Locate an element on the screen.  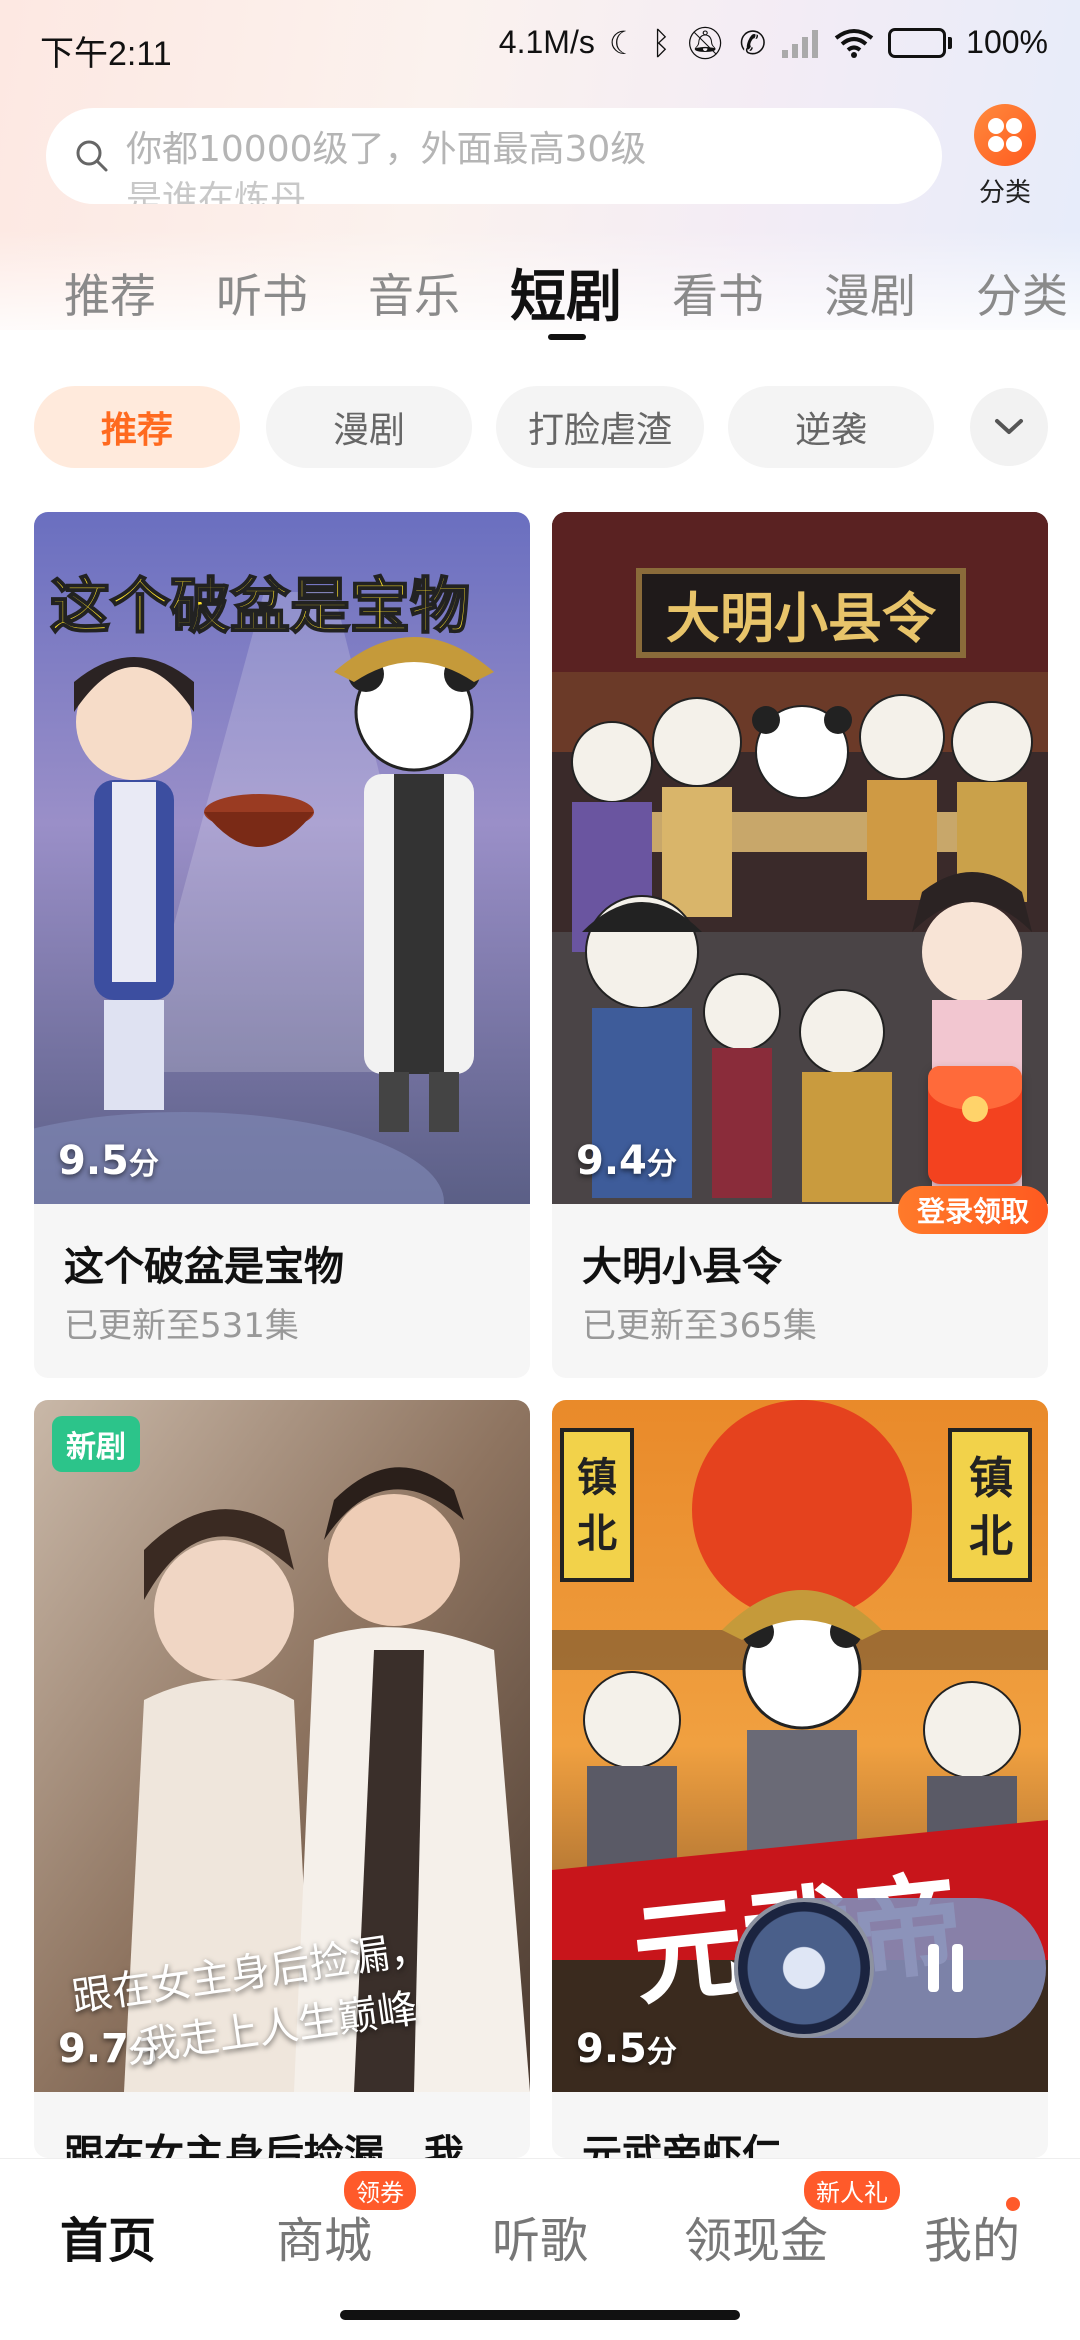
chip-comic-drama: 漫剧 is located at coordinates (369, 427).